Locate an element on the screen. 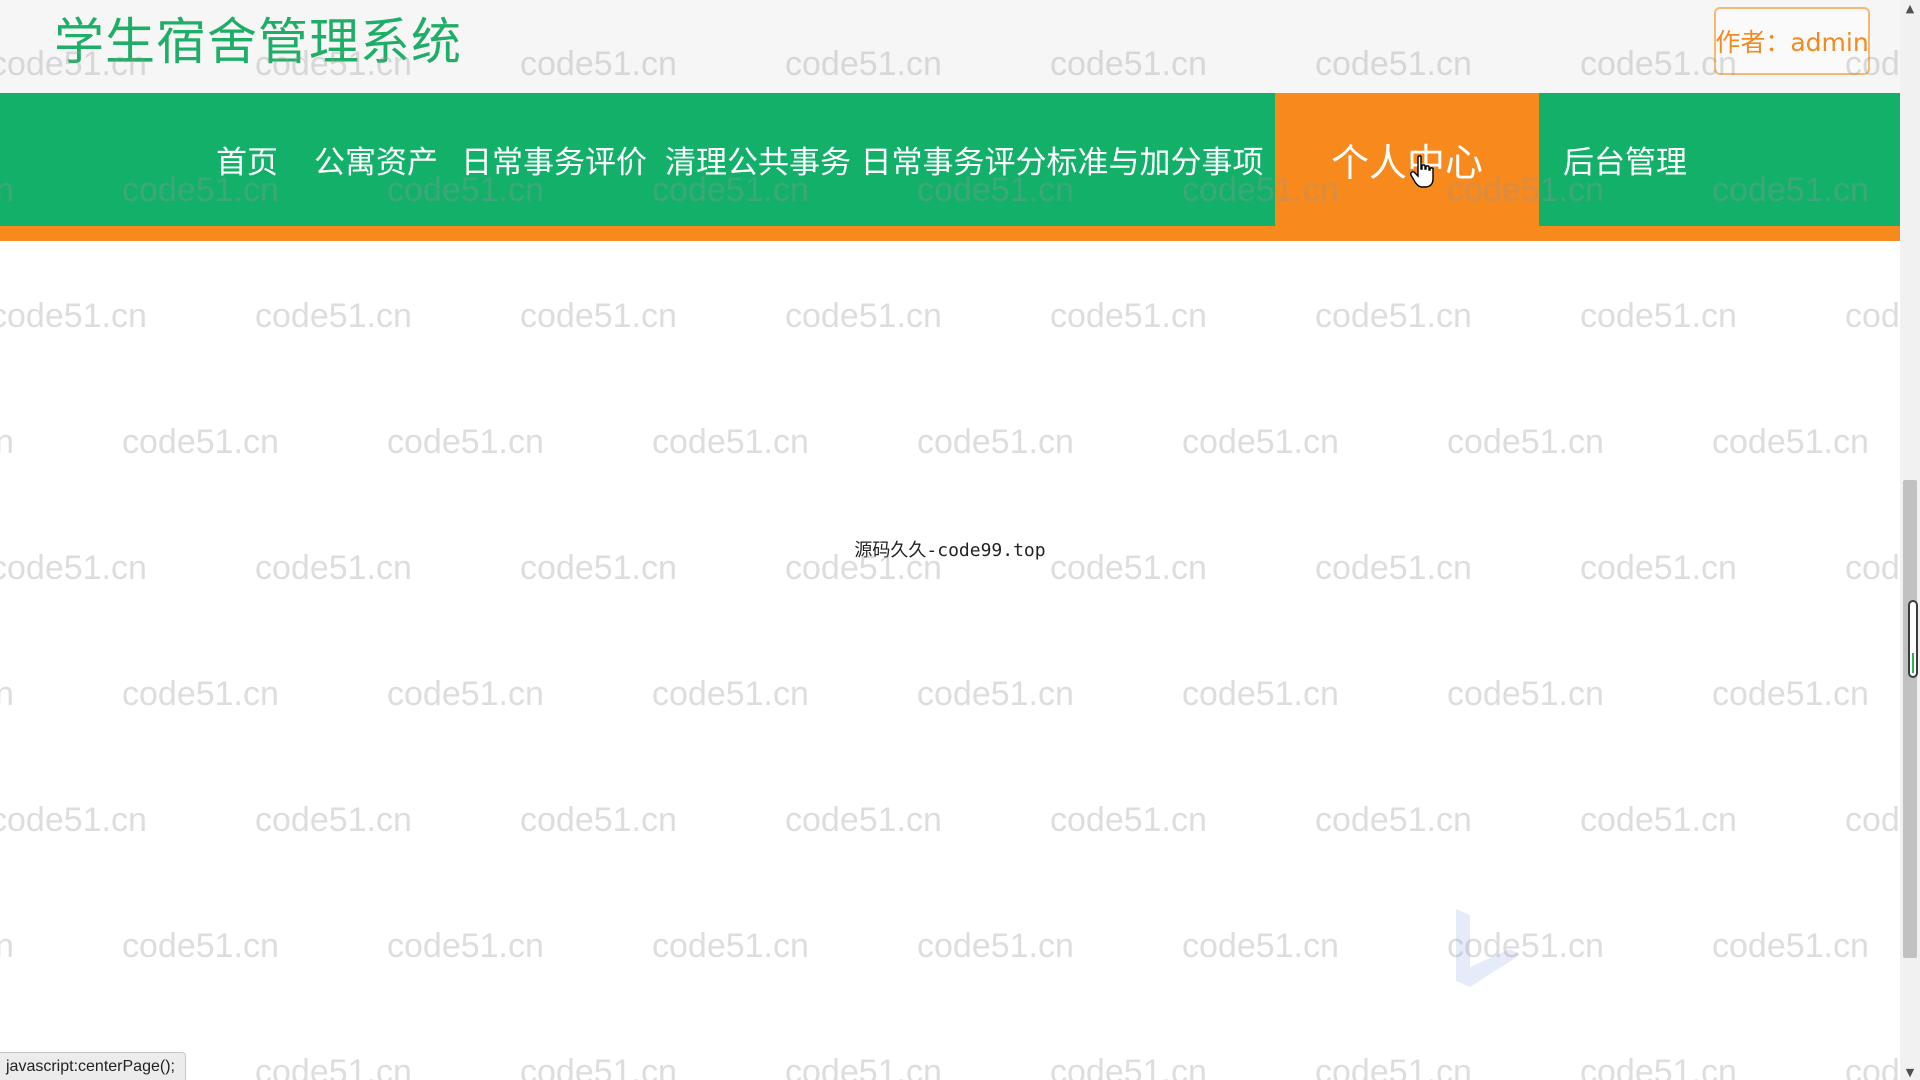 This screenshot has height=1080, width=1920. page-scrollbar: ▲ ▼ is located at coordinates (1910, 540).